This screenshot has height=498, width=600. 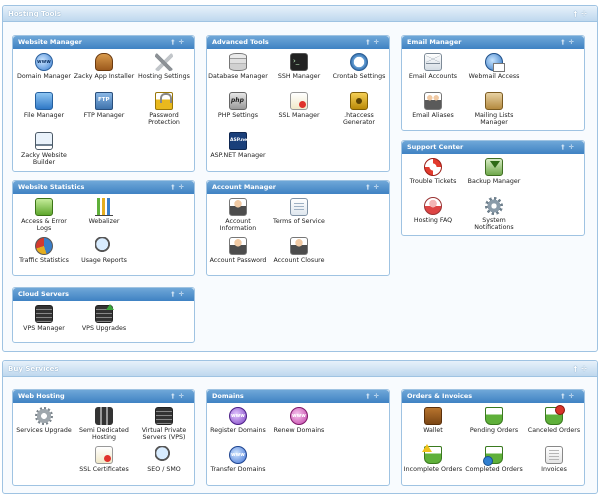 What do you see at coordinates (238, 459) in the screenshot?
I see `transfer-domains-link: Transfer Domains` at bounding box center [238, 459].